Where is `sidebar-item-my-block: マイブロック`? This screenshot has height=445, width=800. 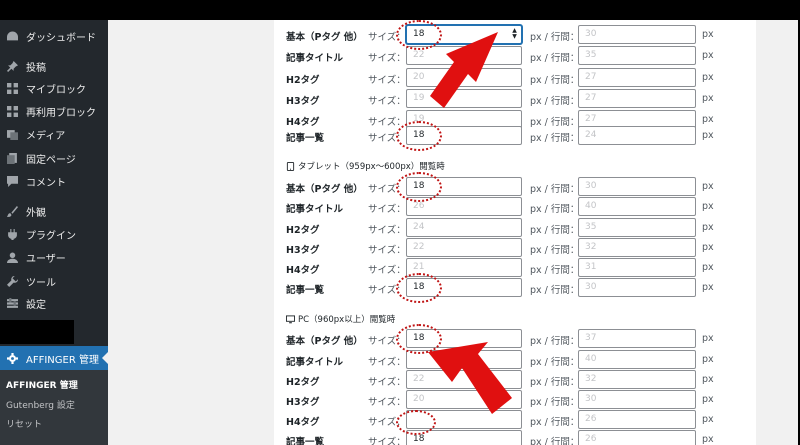
sidebar-item-my-block: マイブロック is located at coordinates (54, 88).